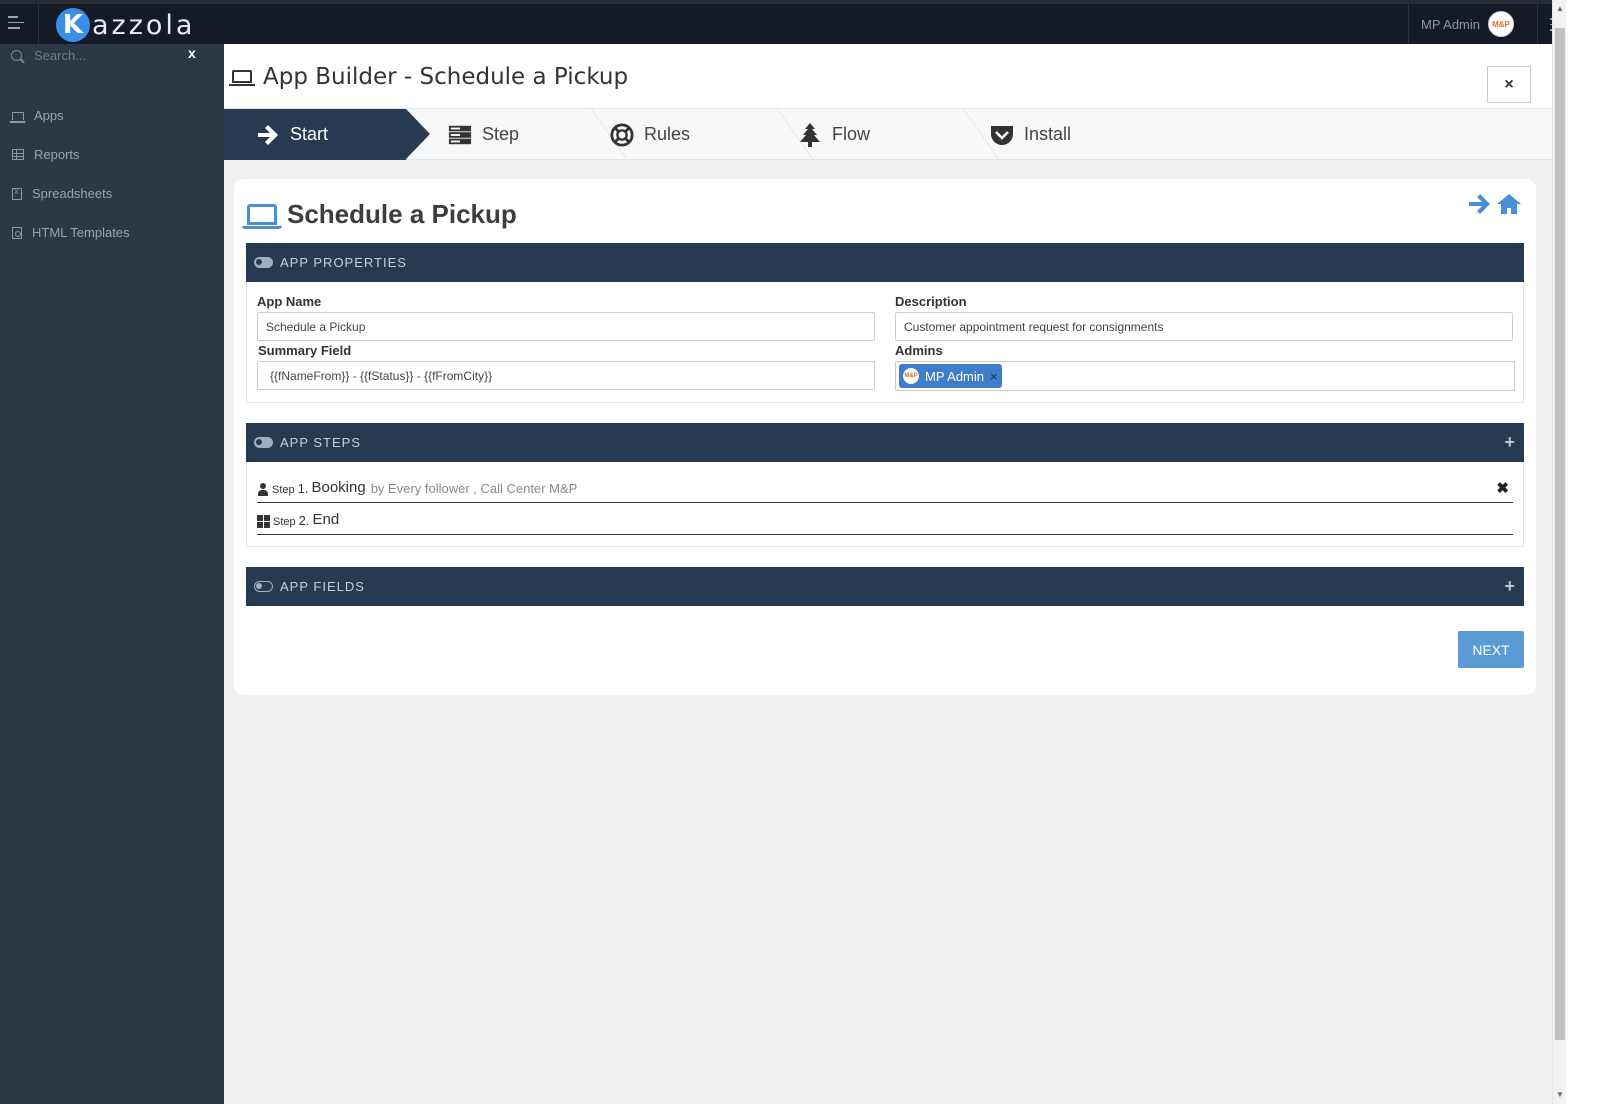 This screenshot has width=1598, height=1104. I want to click on file-excel-icon, so click(17, 193).